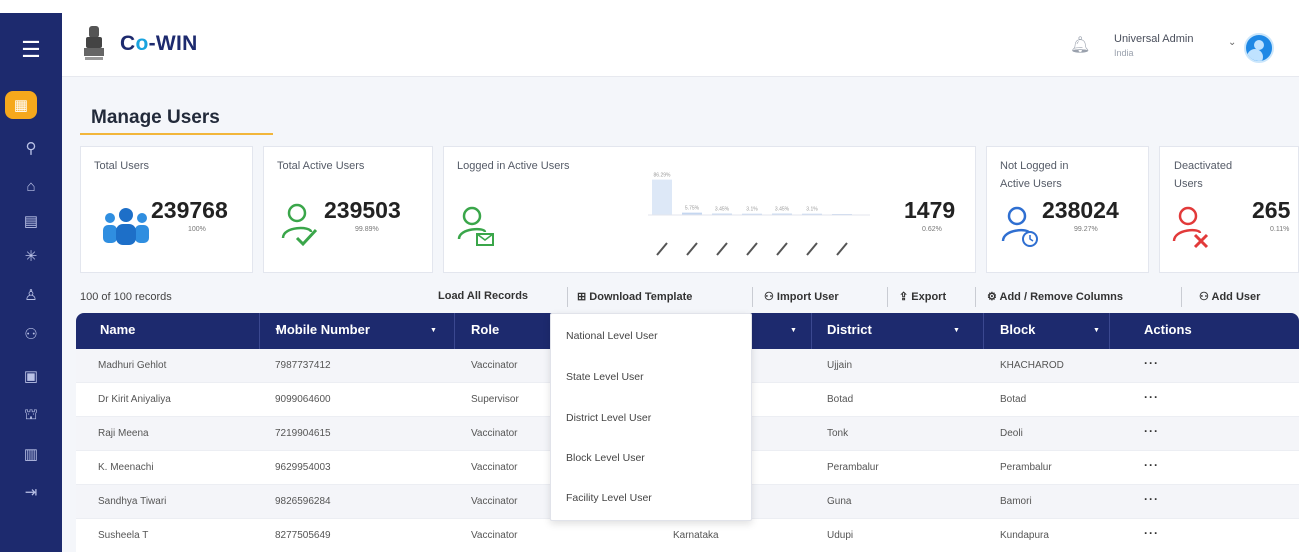  I want to click on column-header-district: District, so click(849, 329).